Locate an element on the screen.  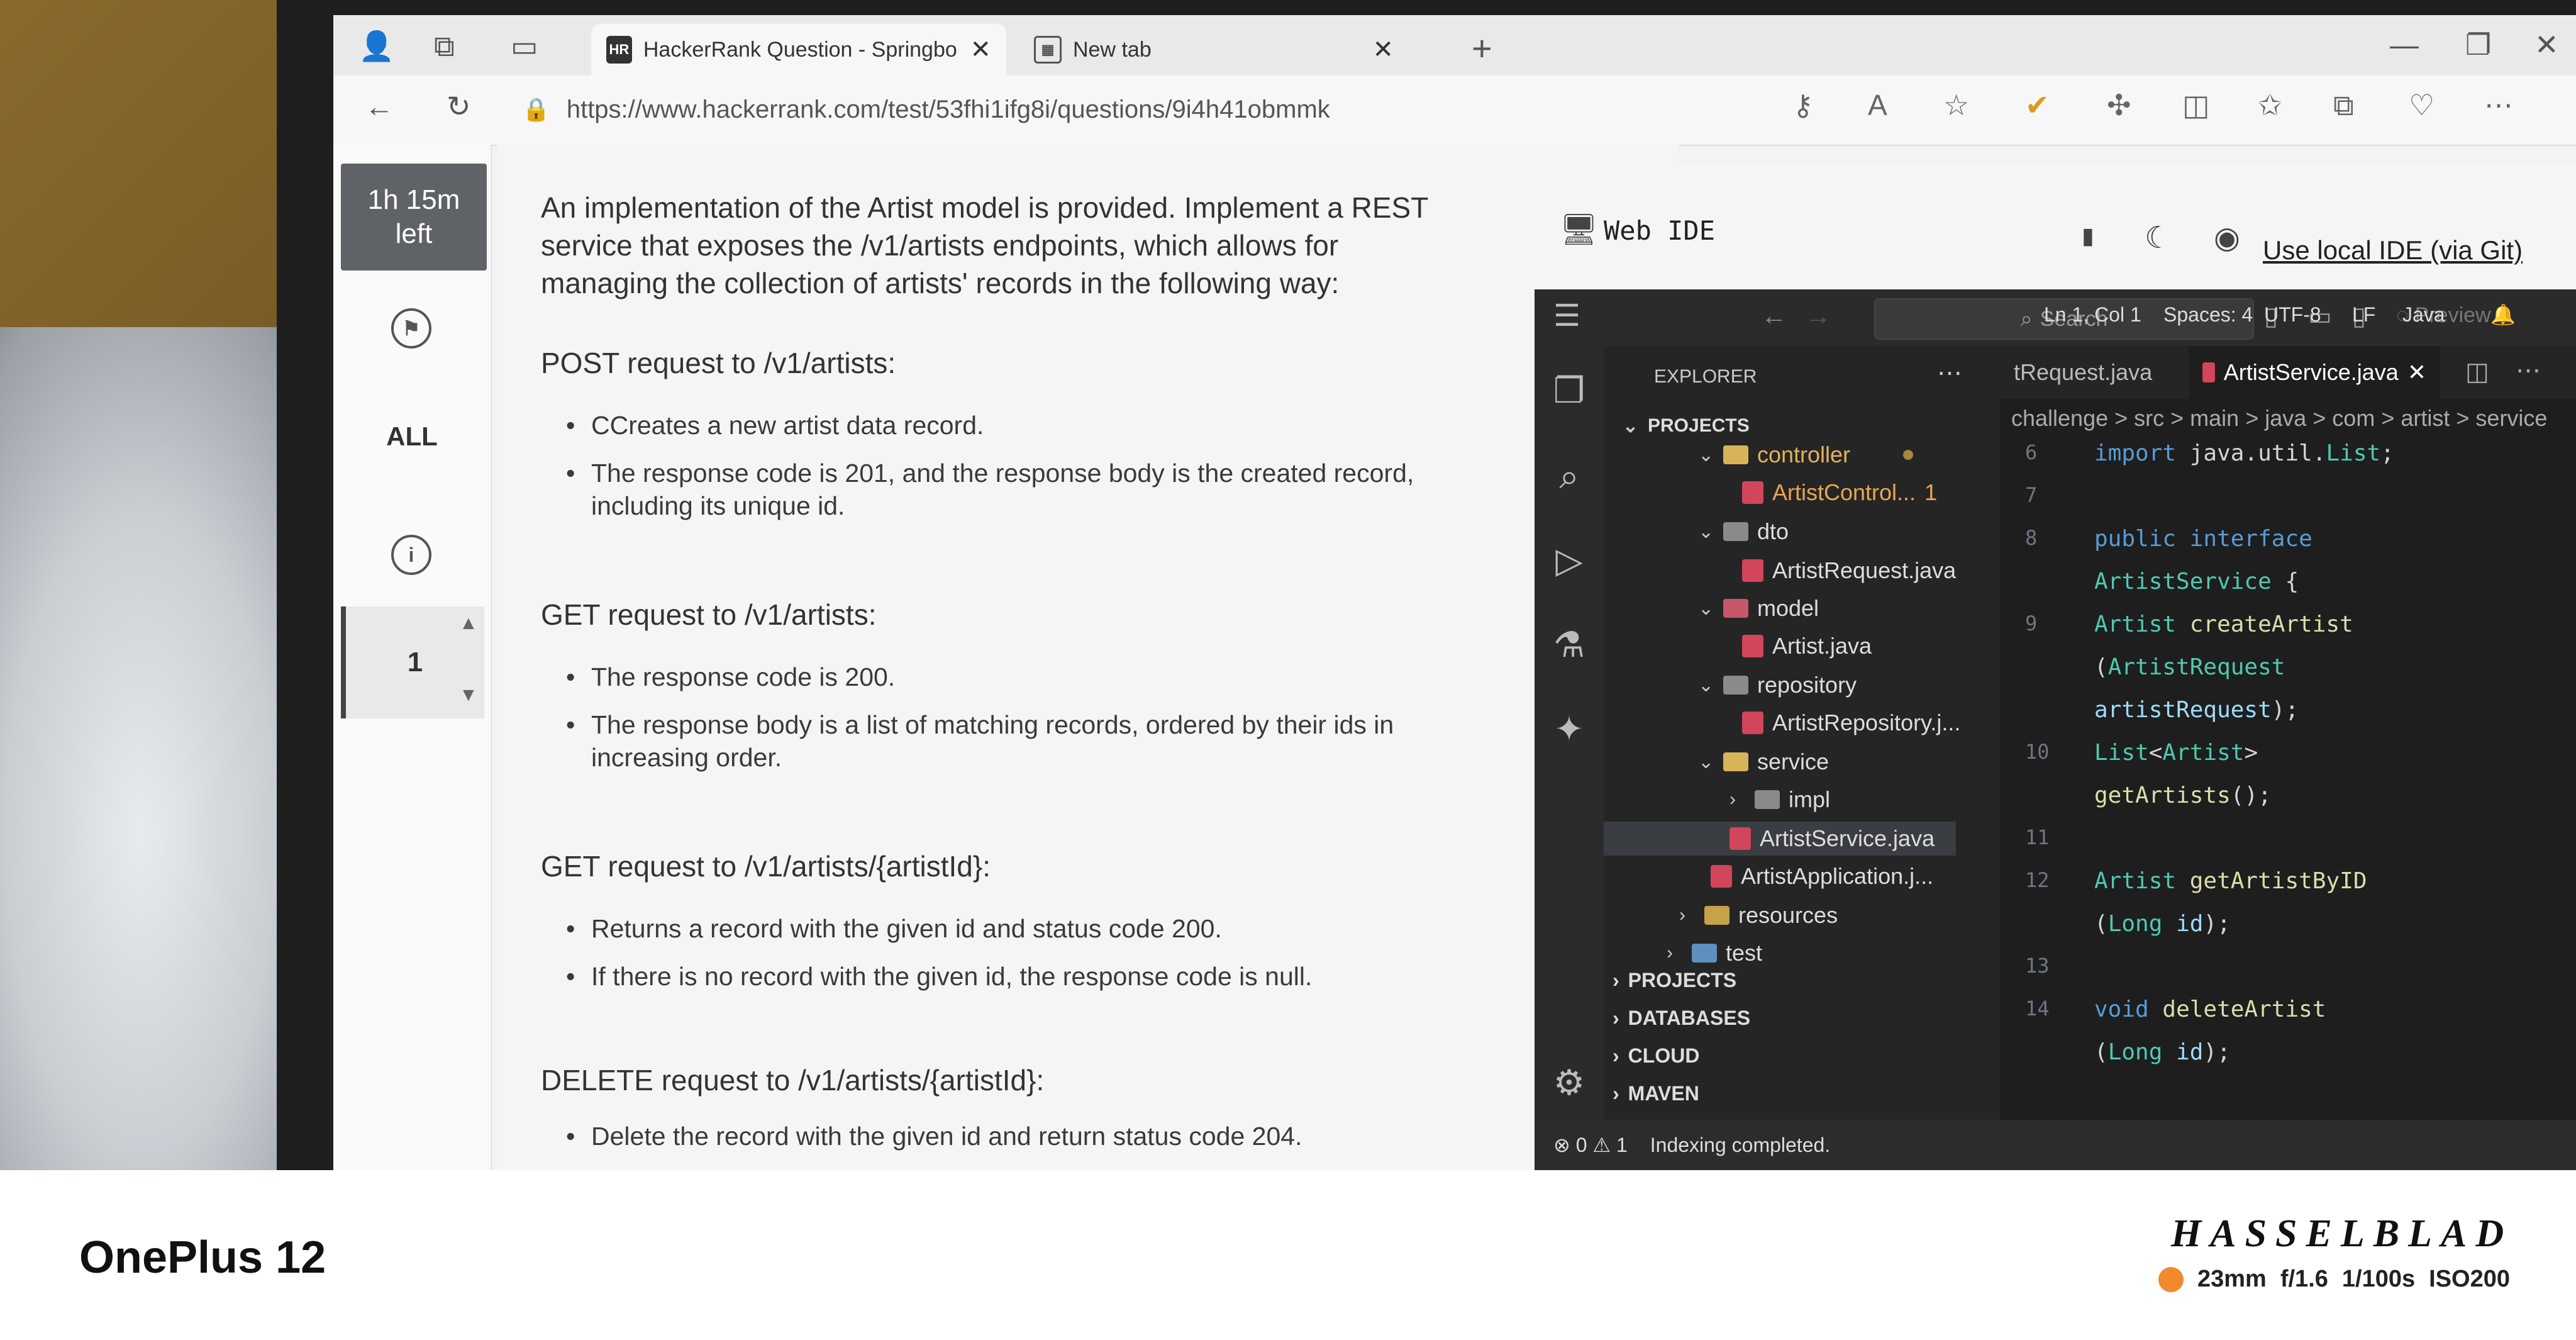
settings-gear-icon: ⚙ is located at coordinates (1569, 1083).